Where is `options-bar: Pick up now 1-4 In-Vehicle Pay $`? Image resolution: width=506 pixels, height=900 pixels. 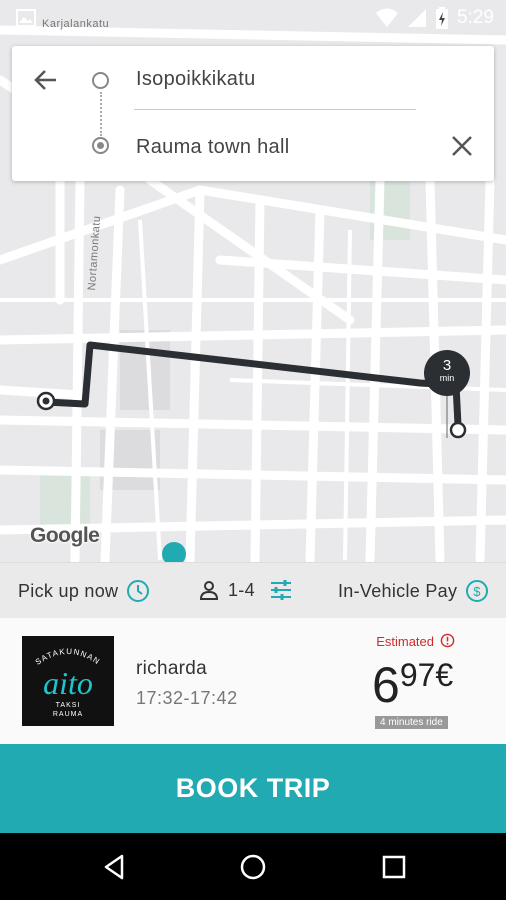 options-bar: Pick up now 1-4 In-Vehicle Pay $ is located at coordinates (253, 590).